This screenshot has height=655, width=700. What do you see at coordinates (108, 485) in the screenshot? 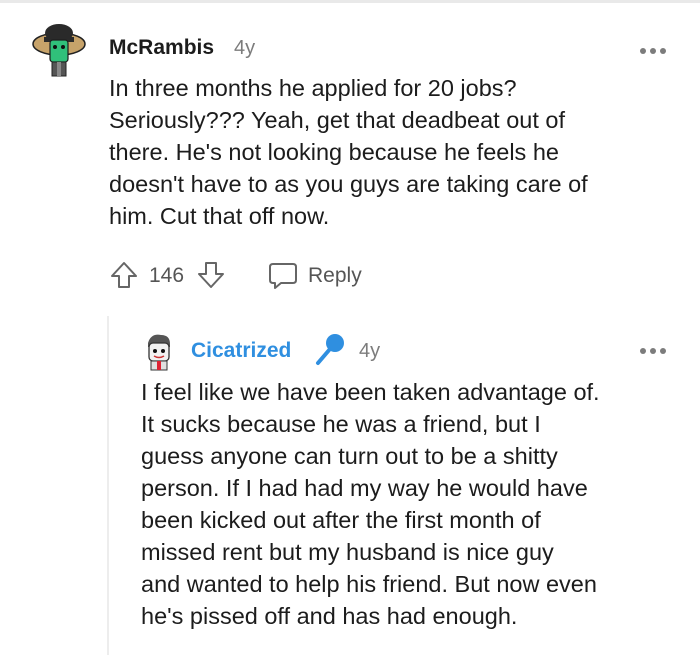
I see `thread-line` at bounding box center [108, 485].